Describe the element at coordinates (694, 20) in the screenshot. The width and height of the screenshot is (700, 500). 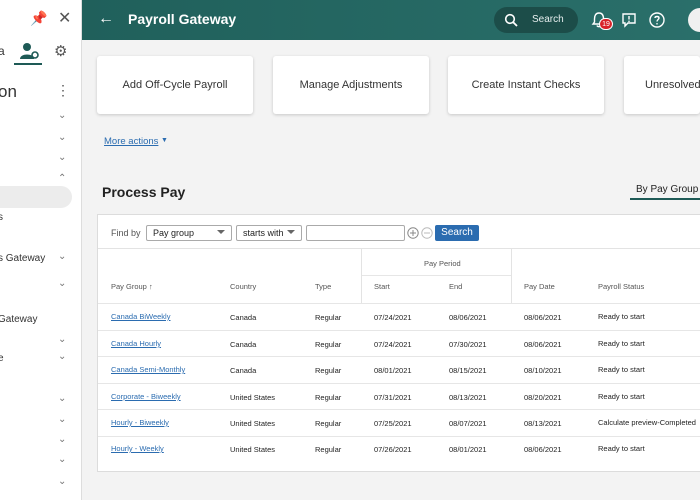
I see `avatar` at that location.